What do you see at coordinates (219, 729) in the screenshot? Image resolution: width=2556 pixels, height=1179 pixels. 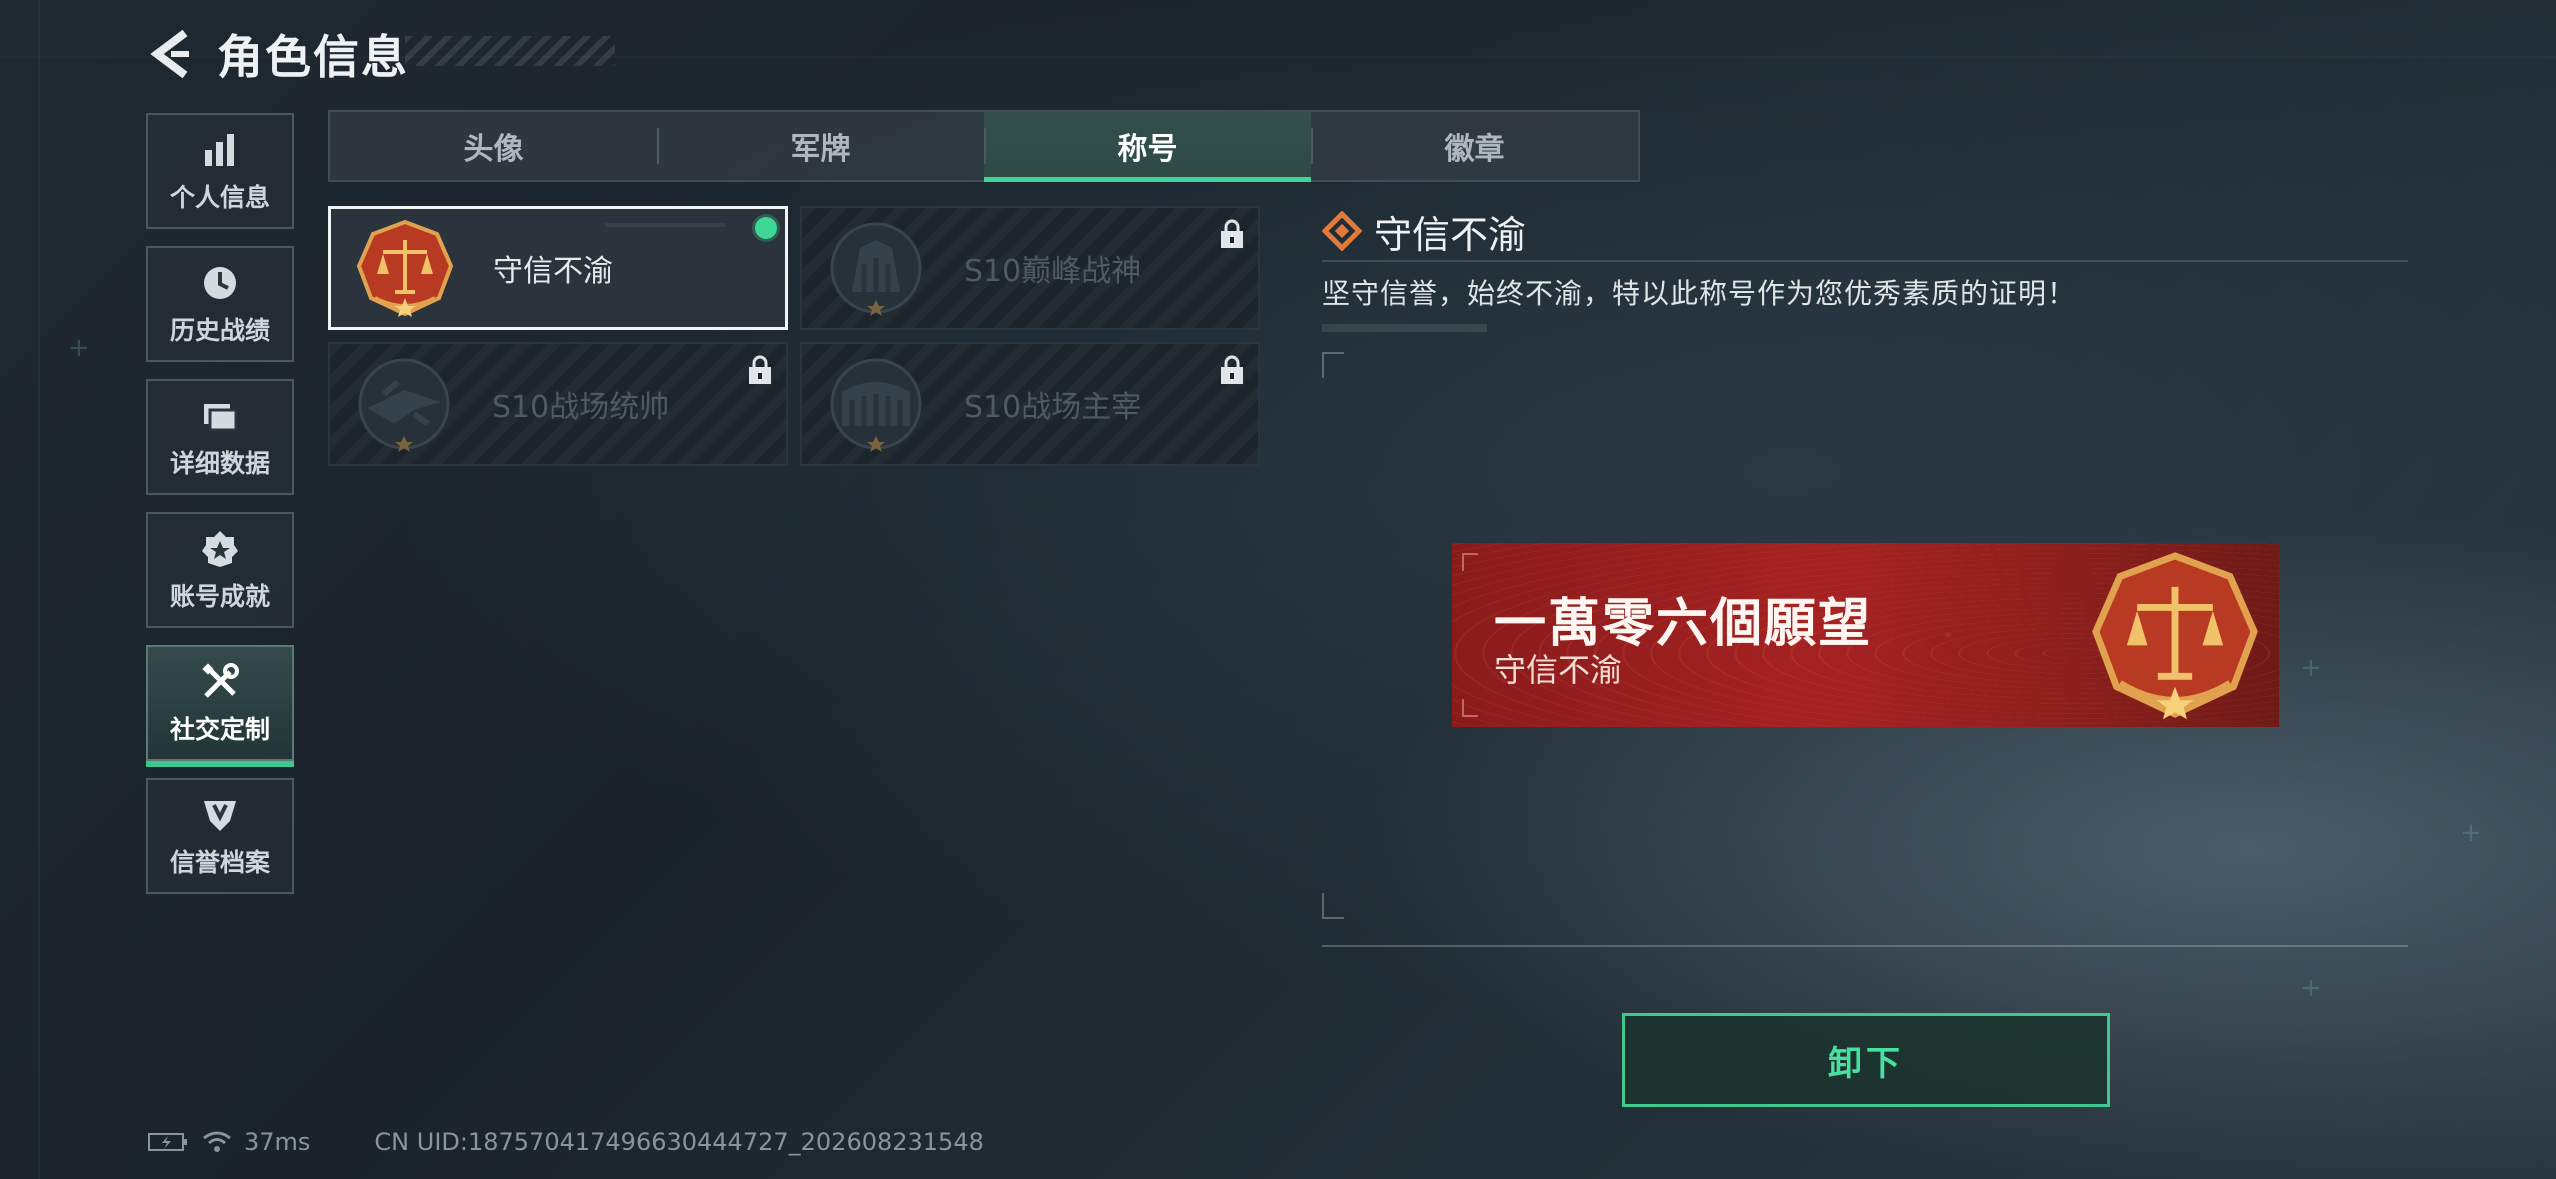 I see `sidebar-item-label: 社交定制` at bounding box center [219, 729].